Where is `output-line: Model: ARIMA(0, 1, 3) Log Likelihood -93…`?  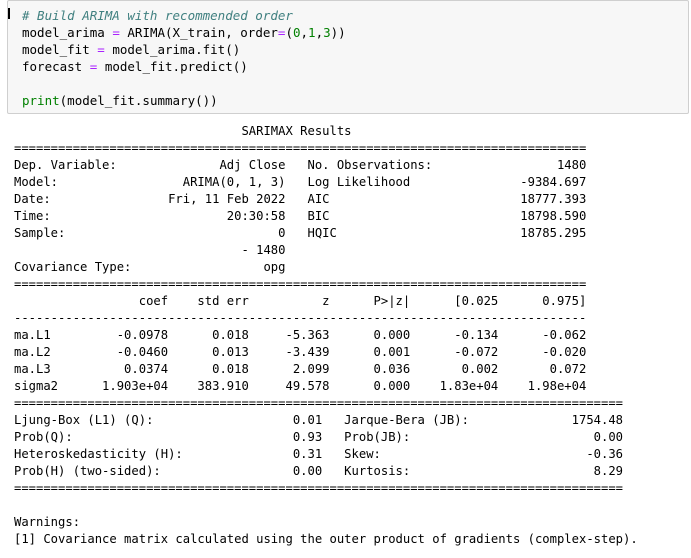
output-line: Model: ARIMA(0, 1, 3) Log Likelihood -93… is located at coordinates (300, 182).